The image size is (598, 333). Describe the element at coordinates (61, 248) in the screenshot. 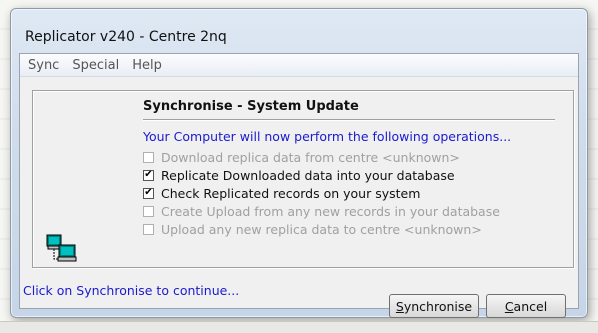

I see `network-computers-icon` at that location.